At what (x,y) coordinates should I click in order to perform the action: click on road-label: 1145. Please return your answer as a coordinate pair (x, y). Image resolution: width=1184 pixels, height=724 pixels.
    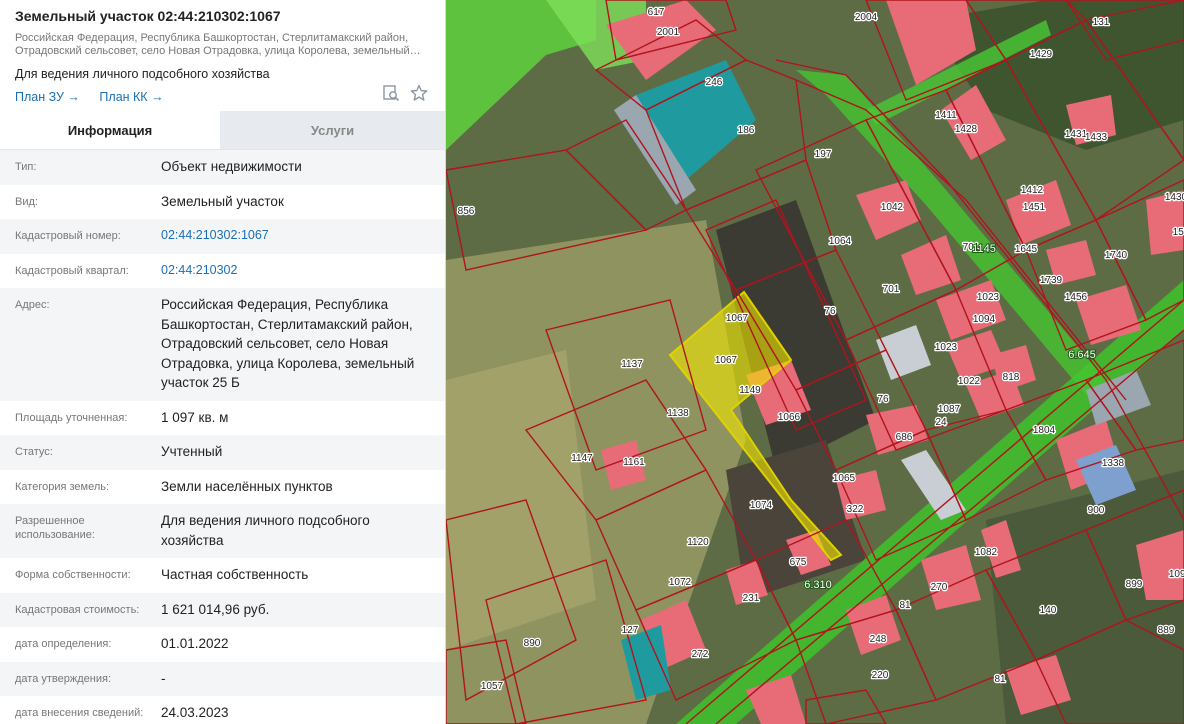
    Looking at the image, I should click on (984, 249).